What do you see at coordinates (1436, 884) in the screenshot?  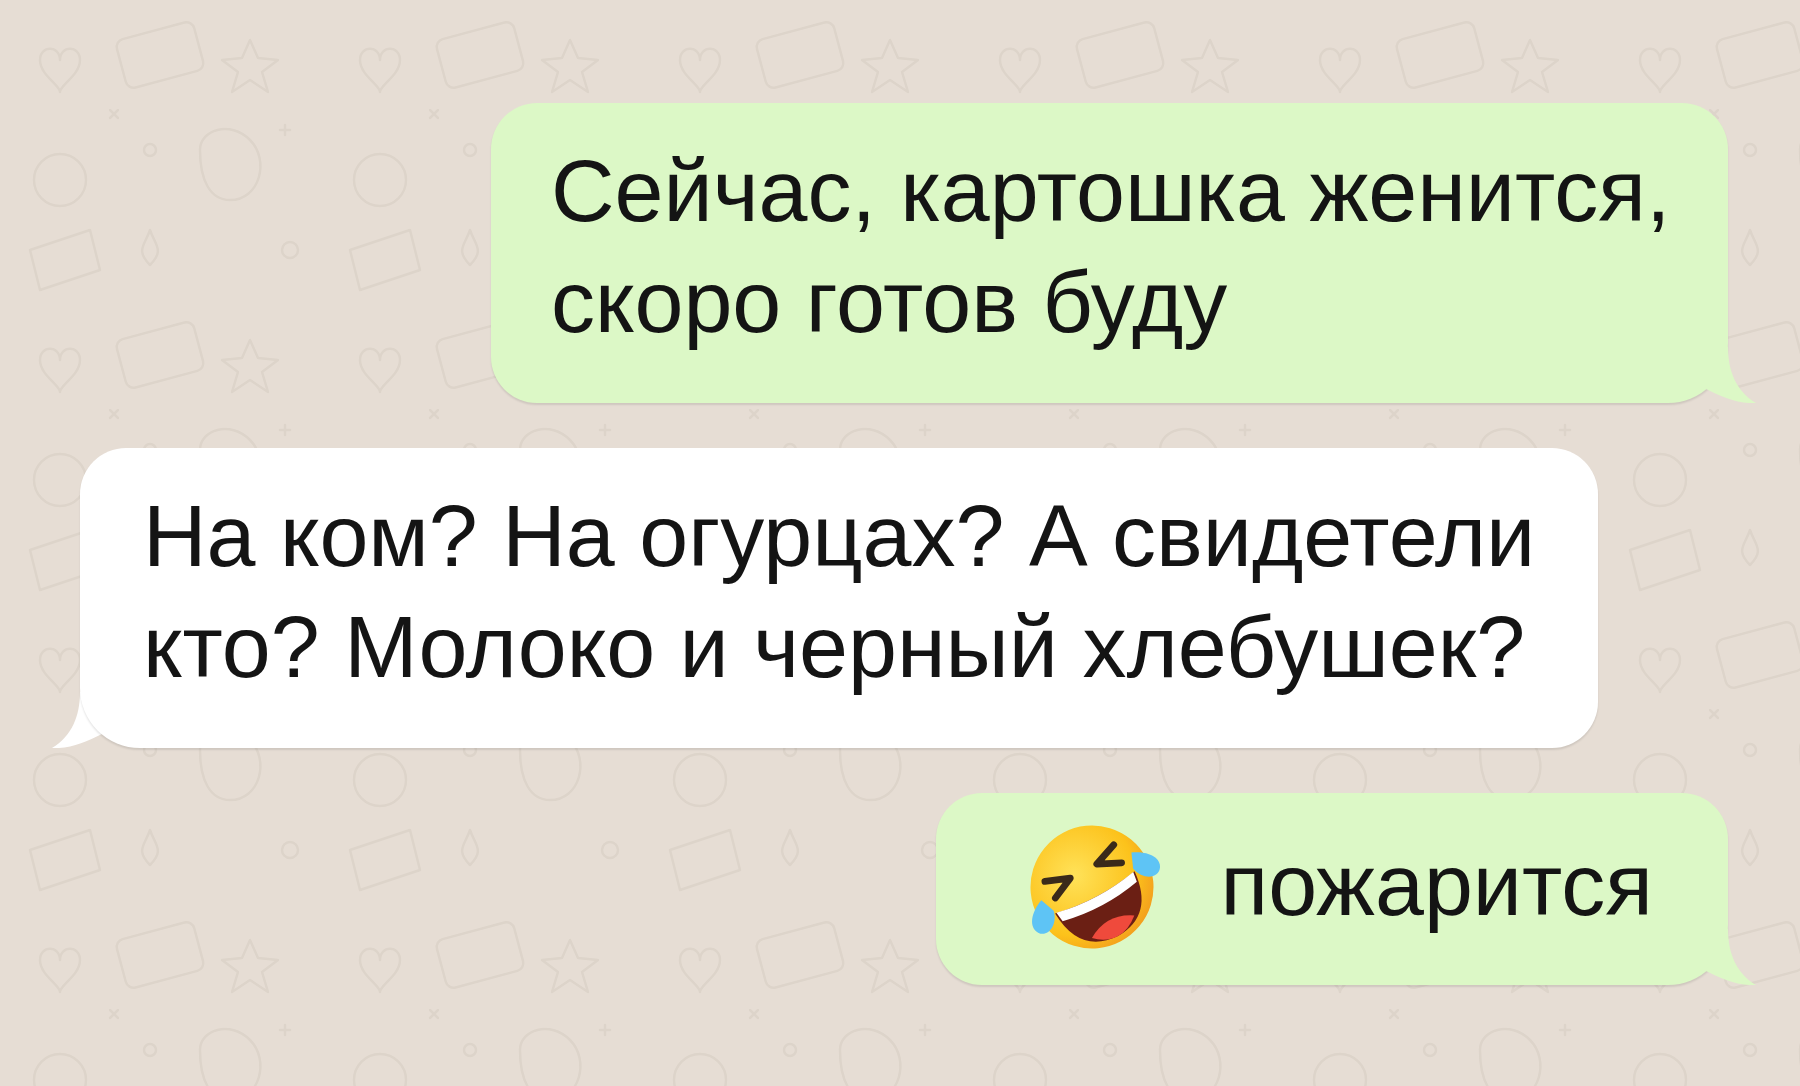 I see `message-text: пожарится` at bounding box center [1436, 884].